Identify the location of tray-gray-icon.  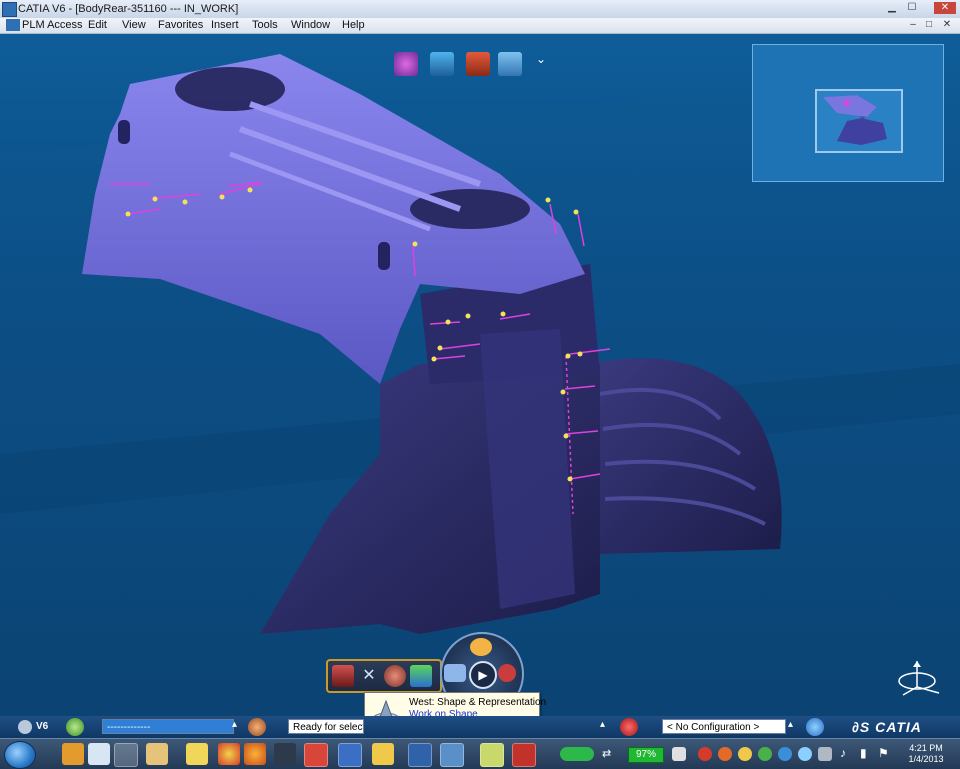
(825, 754).